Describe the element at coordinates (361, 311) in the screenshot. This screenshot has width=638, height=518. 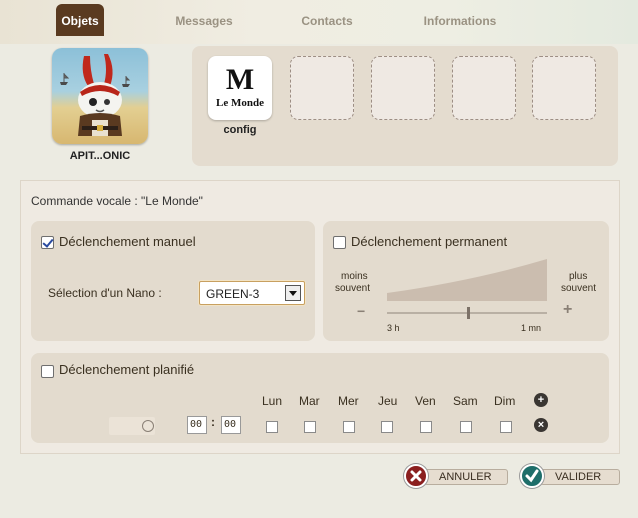
I see `minus-icon: −` at that location.